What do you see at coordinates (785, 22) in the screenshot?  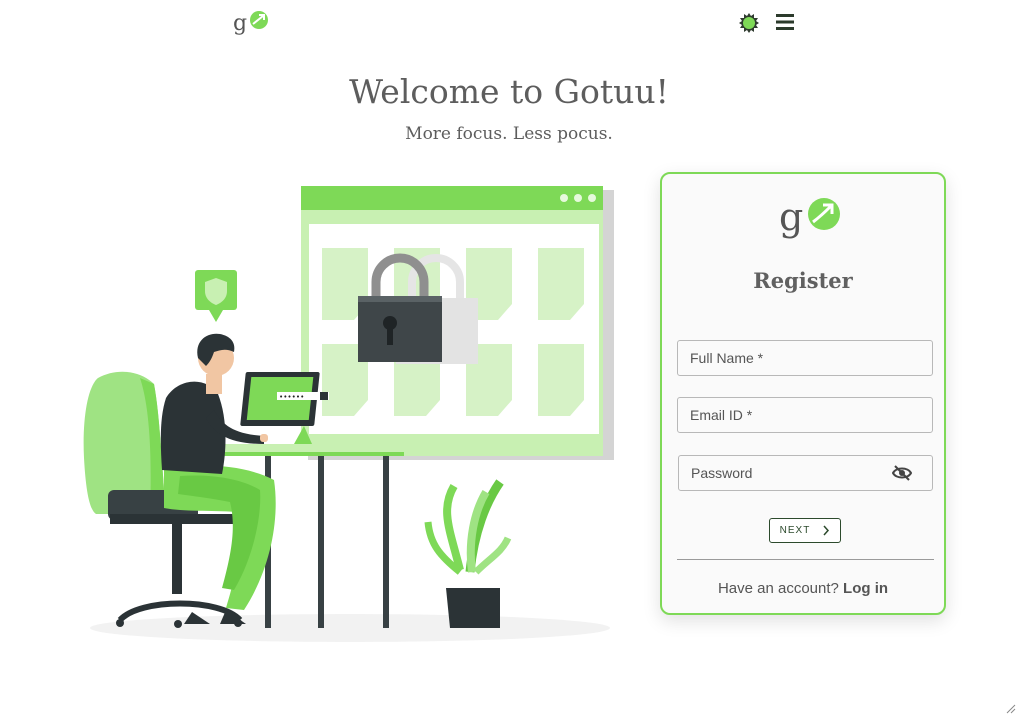 I see `hamburger-menu-icon` at bounding box center [785, 22].